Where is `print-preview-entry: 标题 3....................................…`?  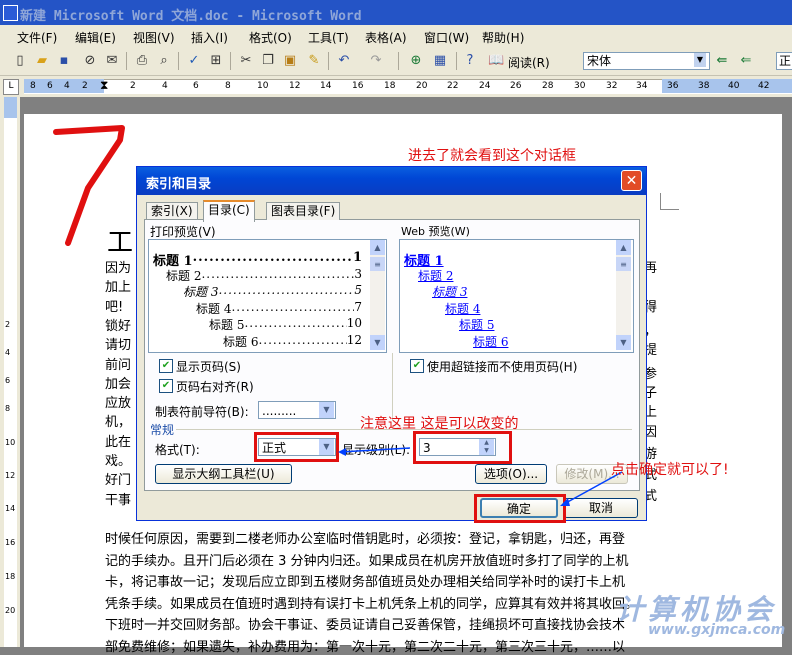 print-preview-entry: 标题 3....................................… is located at coordinates (272, 291).